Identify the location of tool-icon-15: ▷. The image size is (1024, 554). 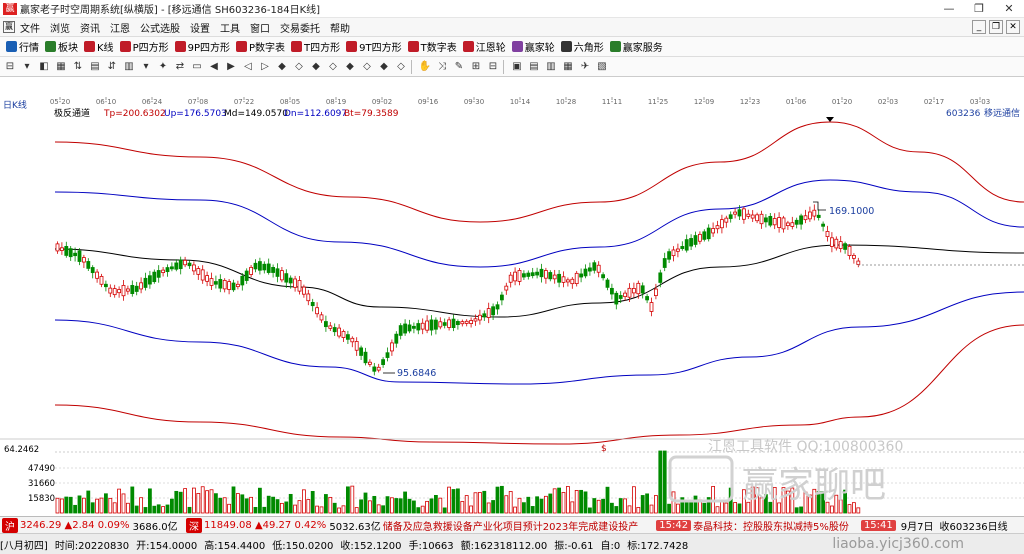
(265, 67).